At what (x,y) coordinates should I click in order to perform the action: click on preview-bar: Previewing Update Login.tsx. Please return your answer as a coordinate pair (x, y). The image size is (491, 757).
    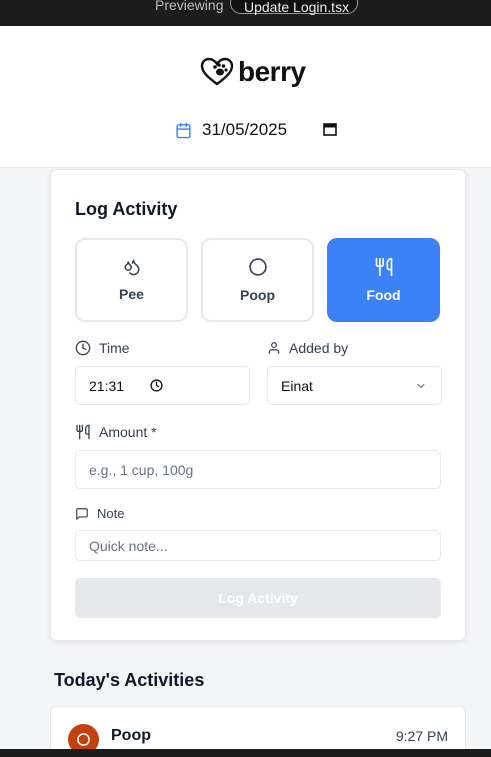
    Looking at the image, I should click on (245, 13).